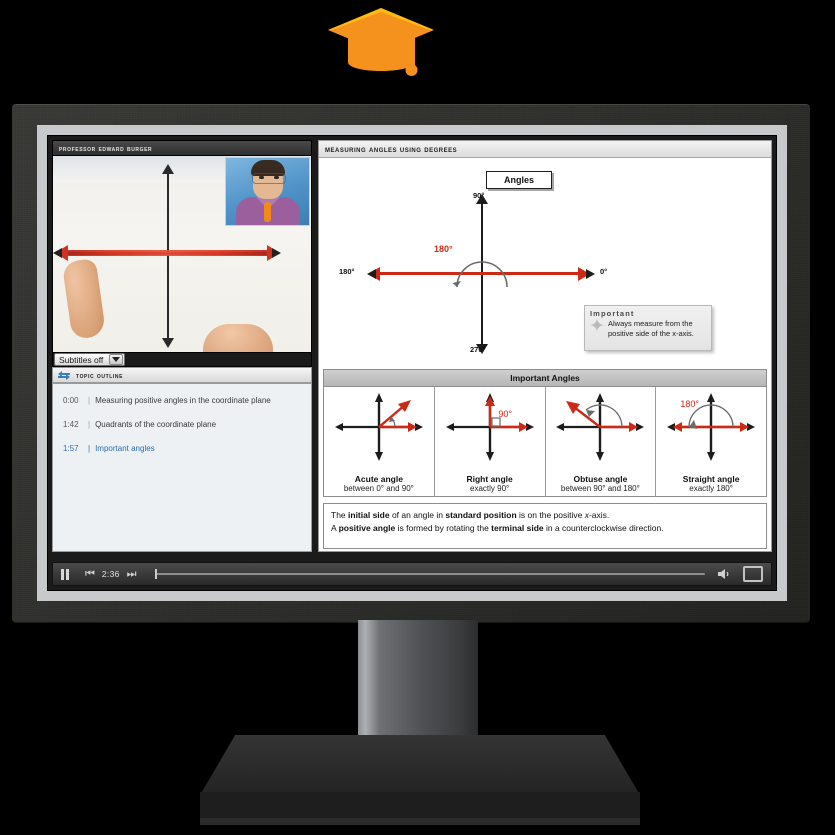  I want to click on subtitles-dropdown: Subtitles off, so click(90, 359).